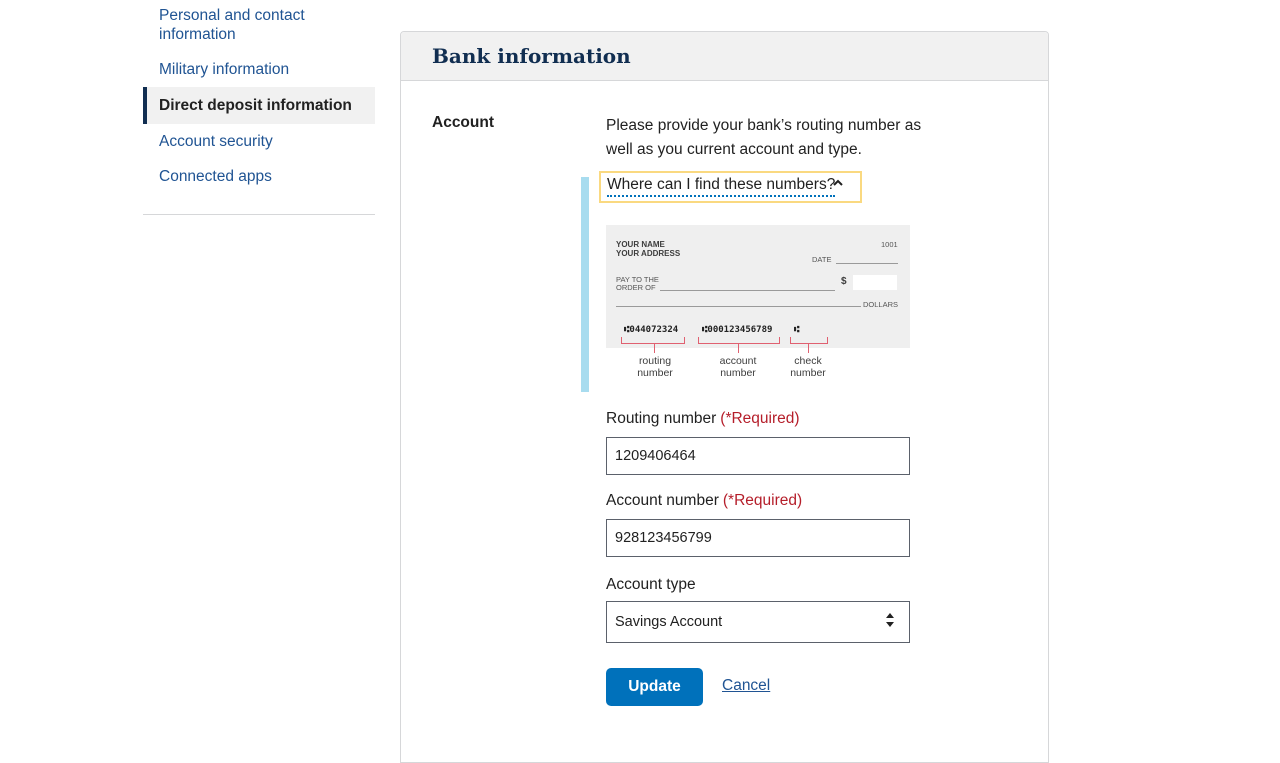 The width and height of the screenshot is (1280, 763). What do you see at coordinates (585, 284) in the screenshot?
I see `accordion-accent-bar` at bounding box center [585, 284].